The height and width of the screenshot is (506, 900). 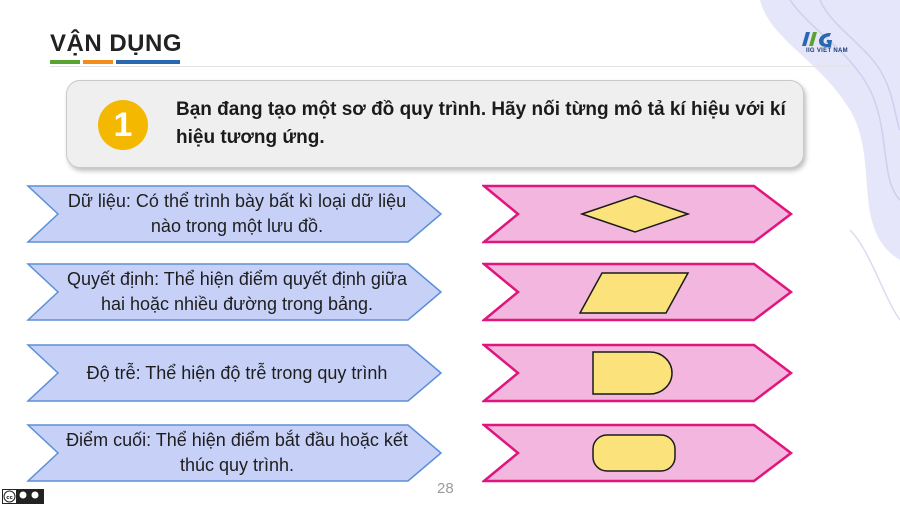 What do you see at coordinates (445, 488) in the screenshot?
I see `page-number: 28` at bounding box center [445, 488].